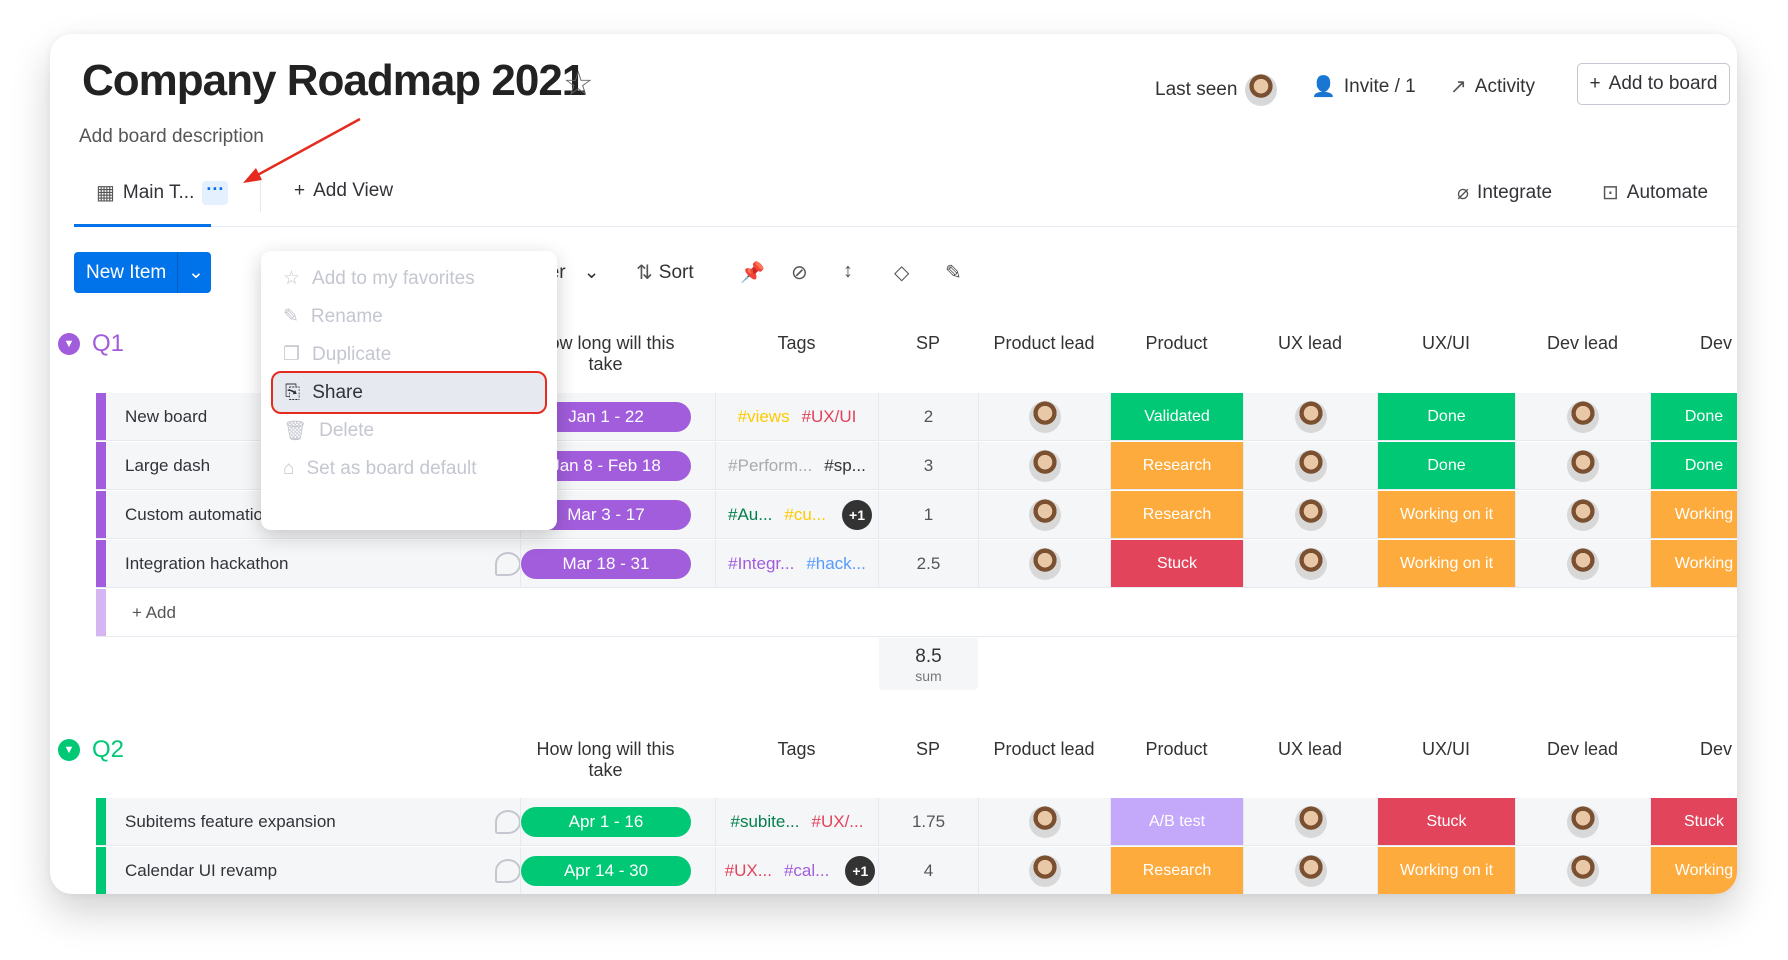 The width and height of the screenshot is (1788, 960). I want to click on annotation-arrow, so click(302, 150).